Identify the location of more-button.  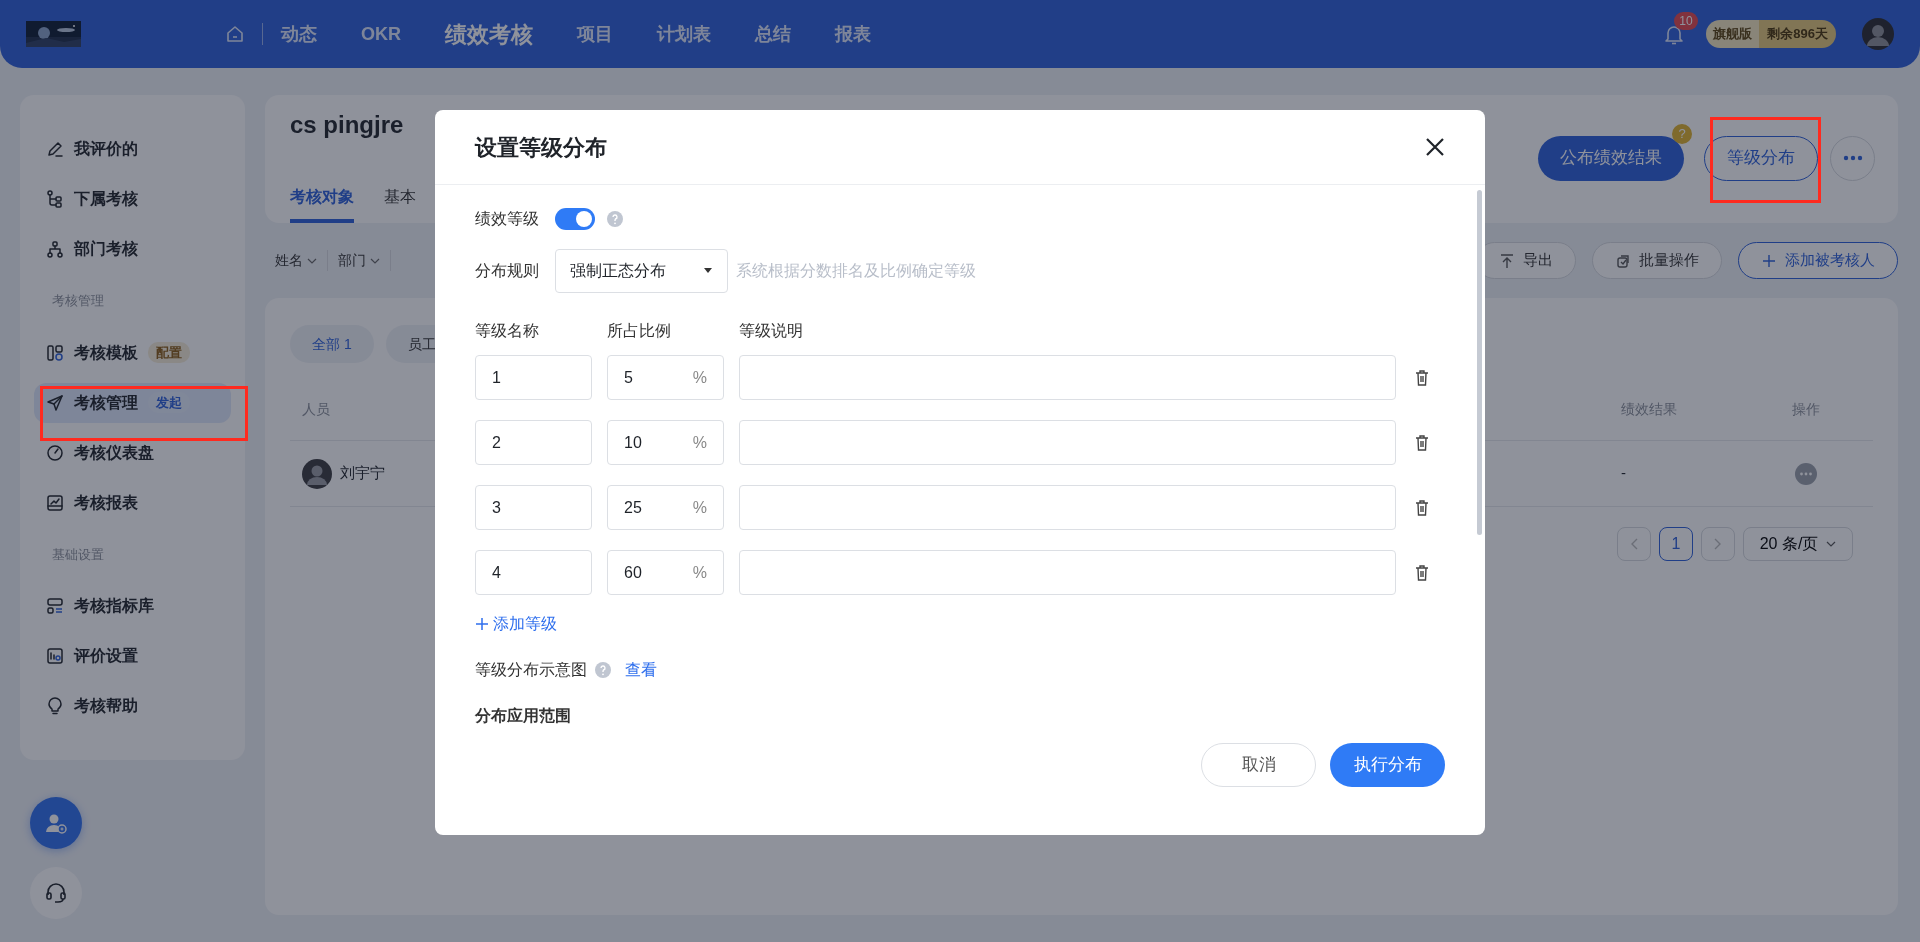
(1852, 158).